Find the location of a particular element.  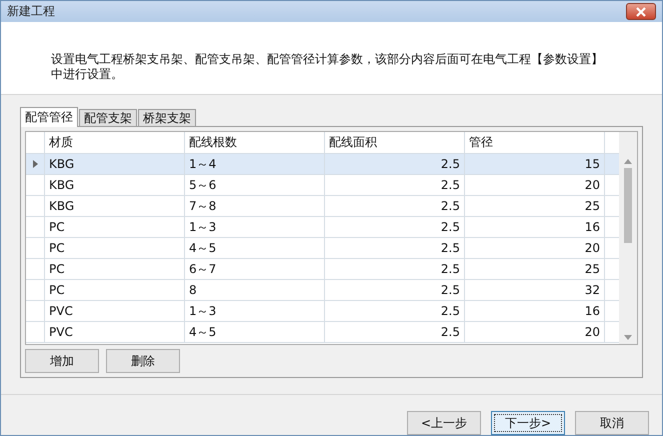

row-pointer-icon is located at coordinates (35, 164).